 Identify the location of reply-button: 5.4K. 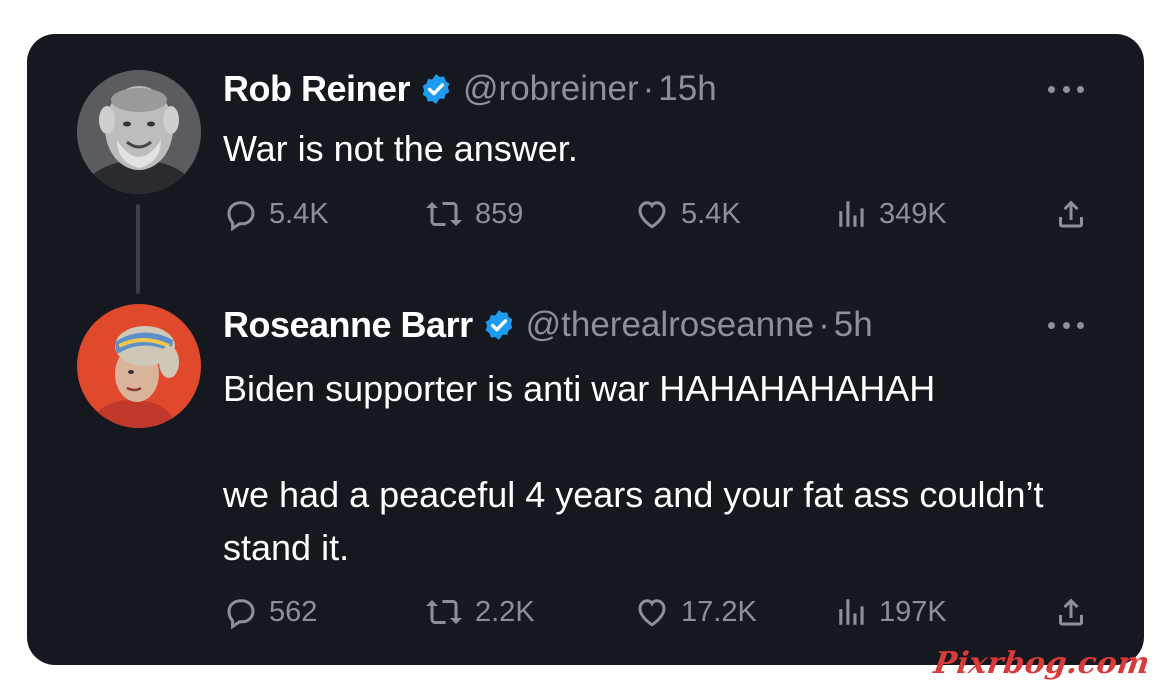
(276, 214).